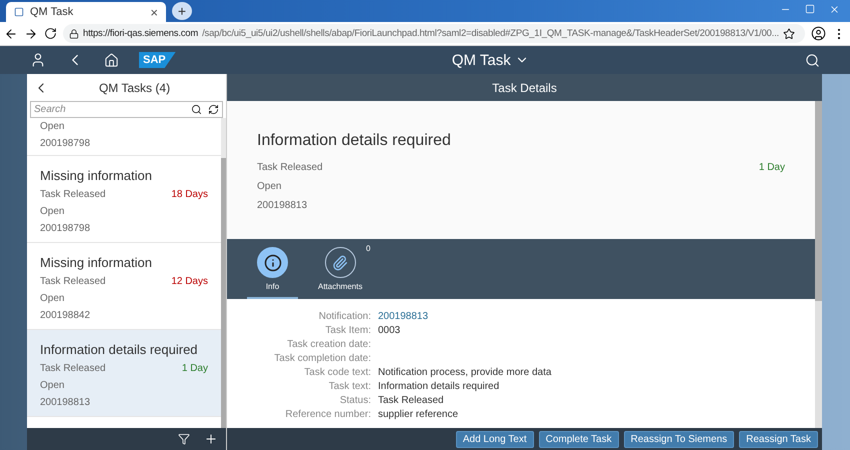 The height and width of the screenshot is (450, 850). What do you see at coordinates (337, 372) in the screenshot?
I see `field-label: Task code text:` at bounding box center [337, 372].